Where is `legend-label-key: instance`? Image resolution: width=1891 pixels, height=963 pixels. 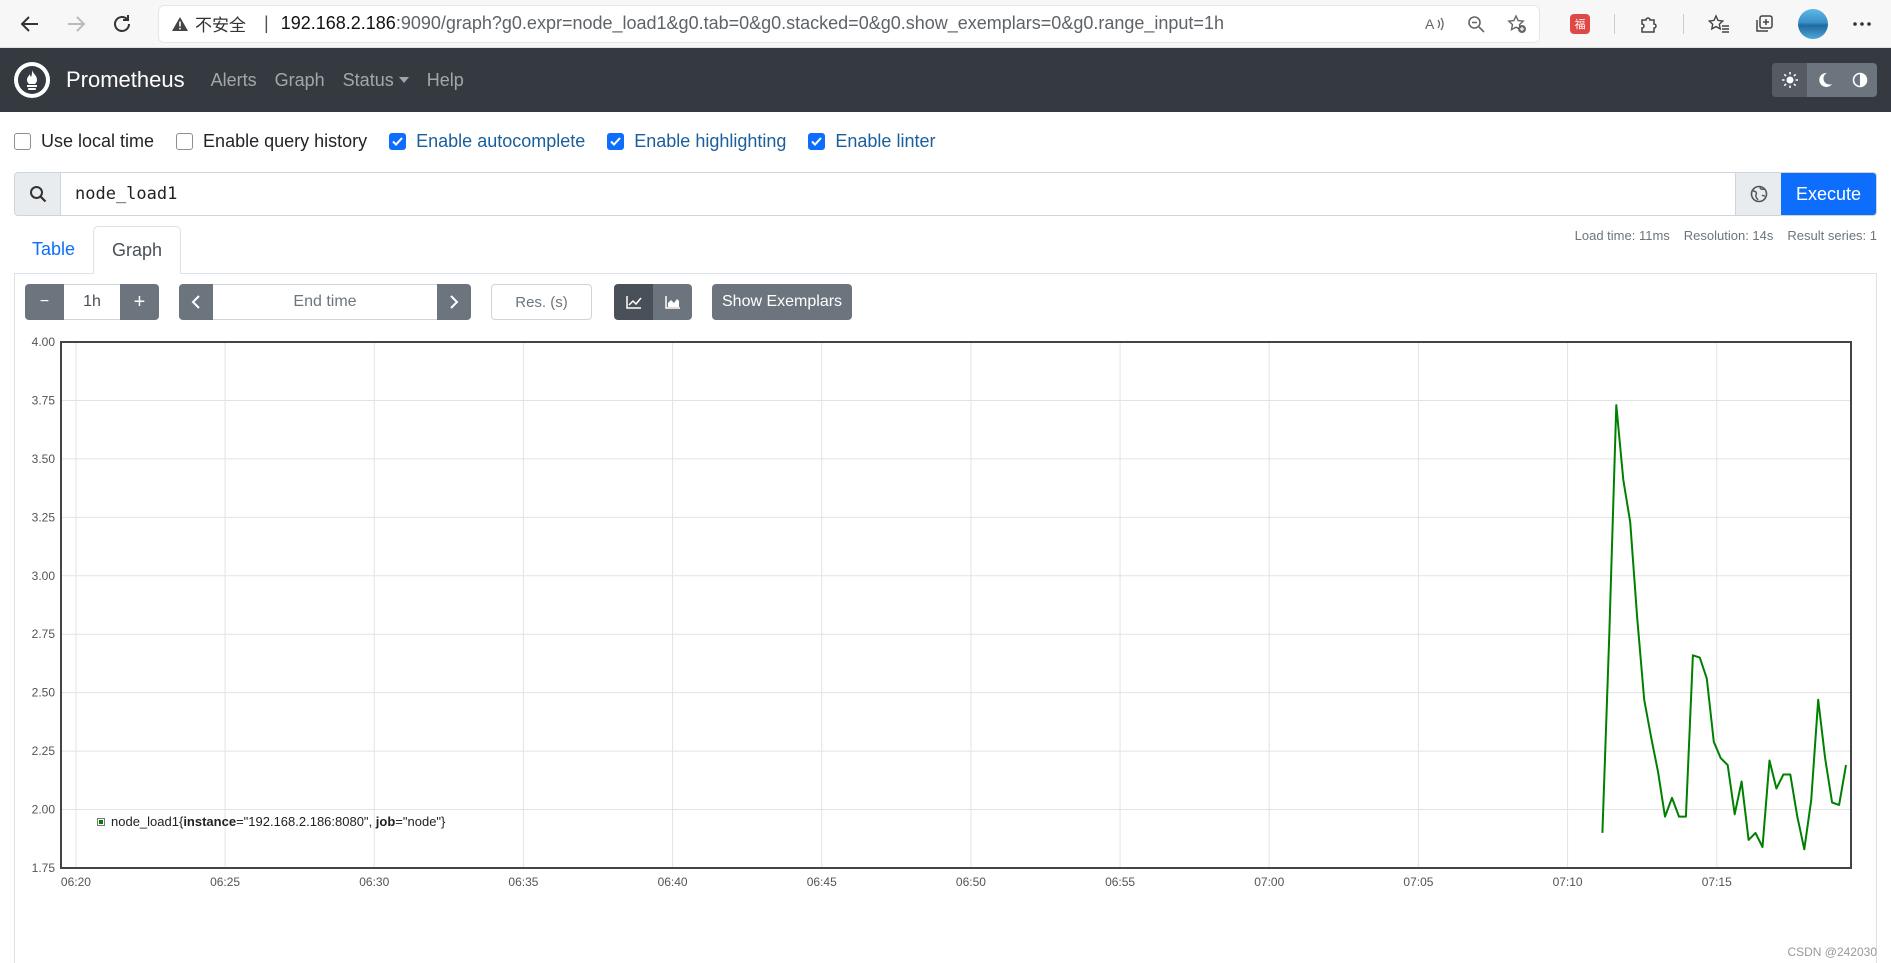 legend-label-key: instance is located at coordinates (210, 821).